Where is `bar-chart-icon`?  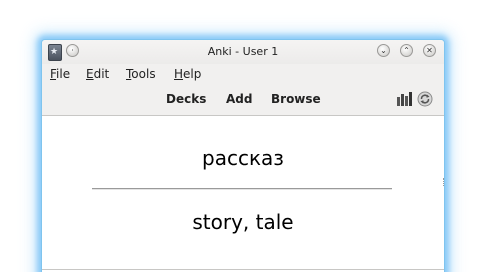 bar-chart-icon is located at coordinates (404, 99).